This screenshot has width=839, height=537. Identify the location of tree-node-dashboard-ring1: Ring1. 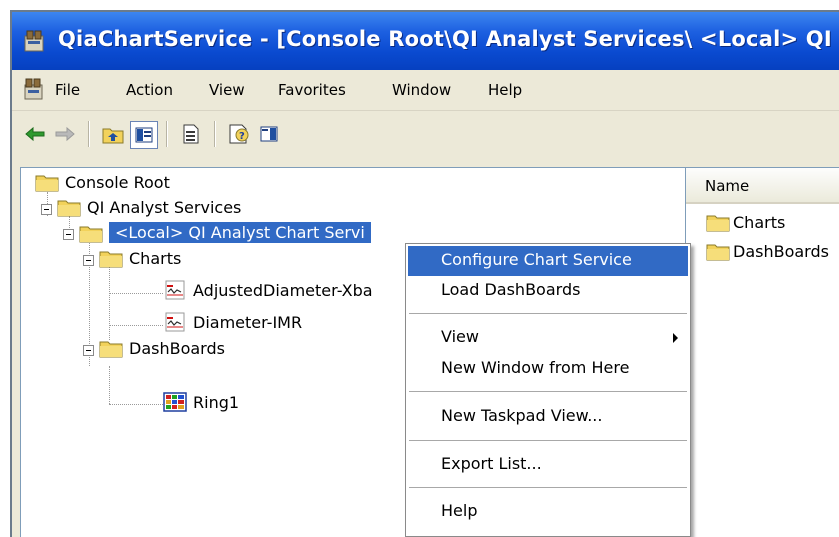
(201, 402).